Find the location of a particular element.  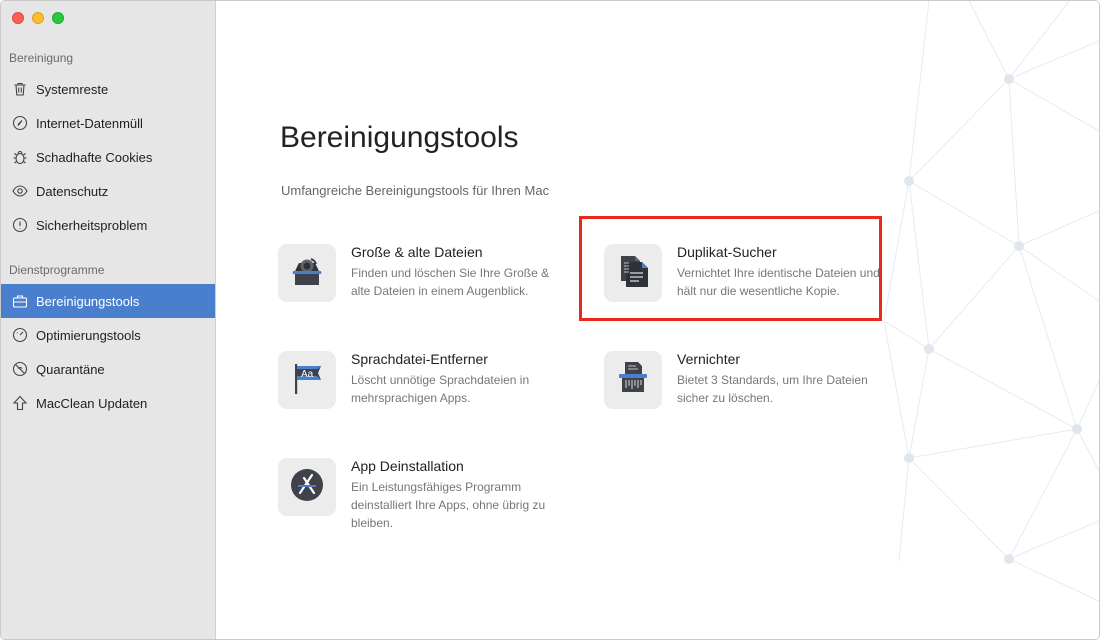

sidebar-item-label: MacClean Updaten is located at coordinates (92, 403).